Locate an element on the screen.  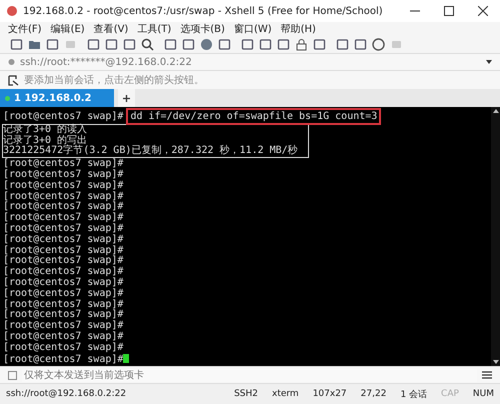
menu-item: 窗口(W) is located at coordinates (253, 29).